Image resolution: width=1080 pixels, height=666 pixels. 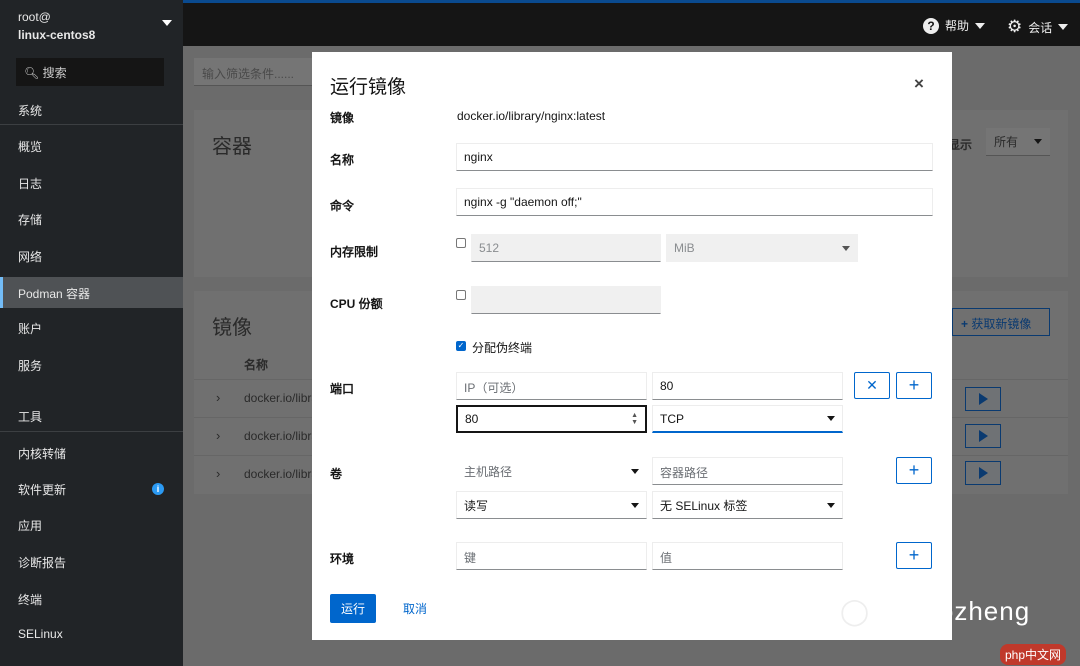 What do you see at coordinates (32, 73) in the screenshot?
I see `search-icon: 🔍︎` at bounding box center [32, 73].